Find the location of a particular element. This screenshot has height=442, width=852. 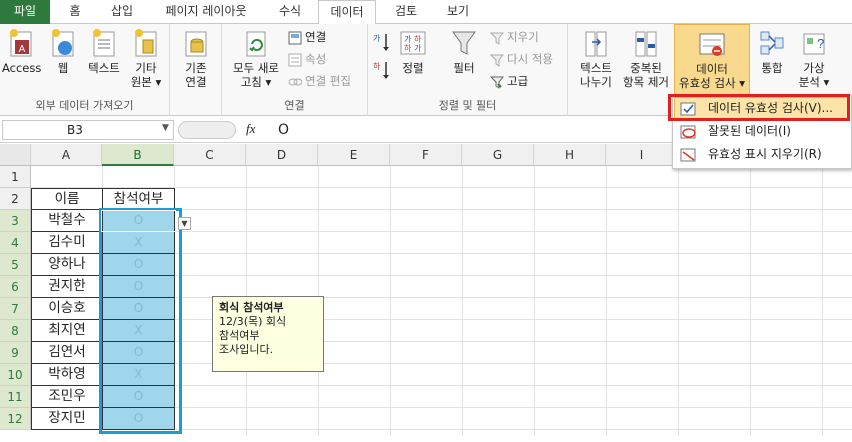

name-cell: 박철수 is located at coordinates (67, 221).